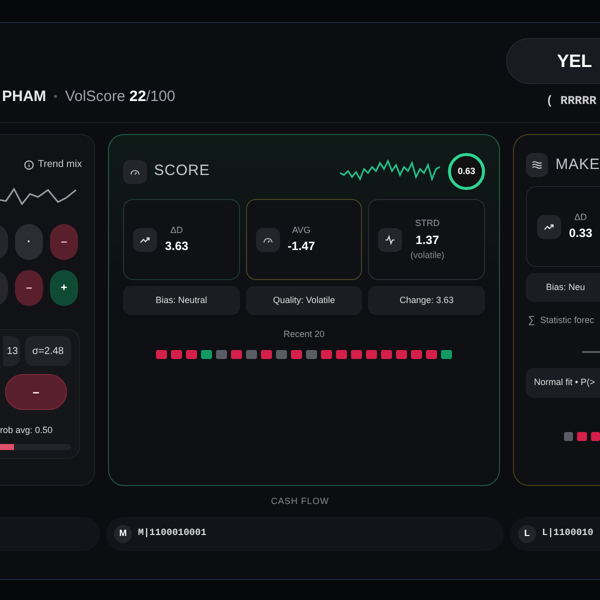 The width and height of the screenshot is (600, 600). What do you see at coordinates (36, 392) in the screenshot?
I see `sell-button: –` at bounding box center [36, 392].